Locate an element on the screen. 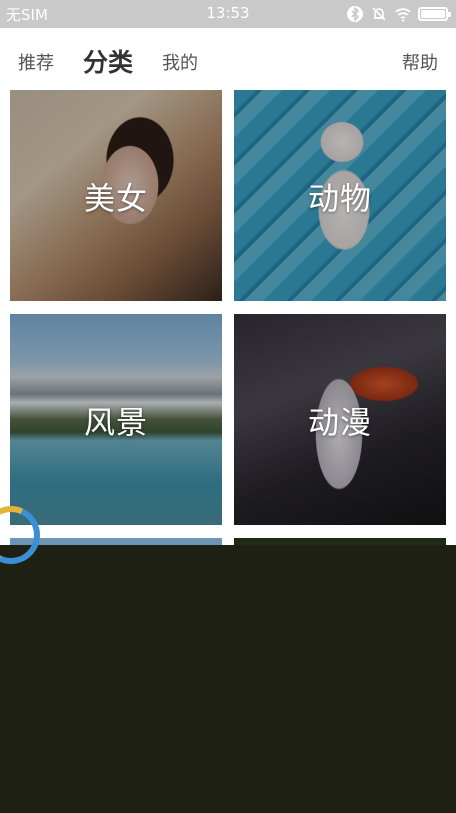 The image size is (456, 813). bluetooth-icon is located at coordinates (355, 14).